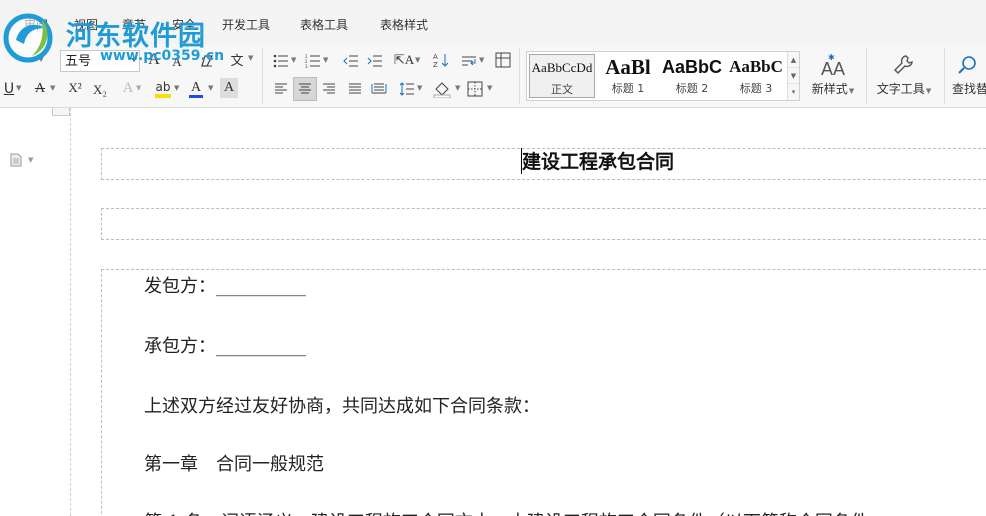  I want to click on strikethrough-icon: A, so click(40, 89).